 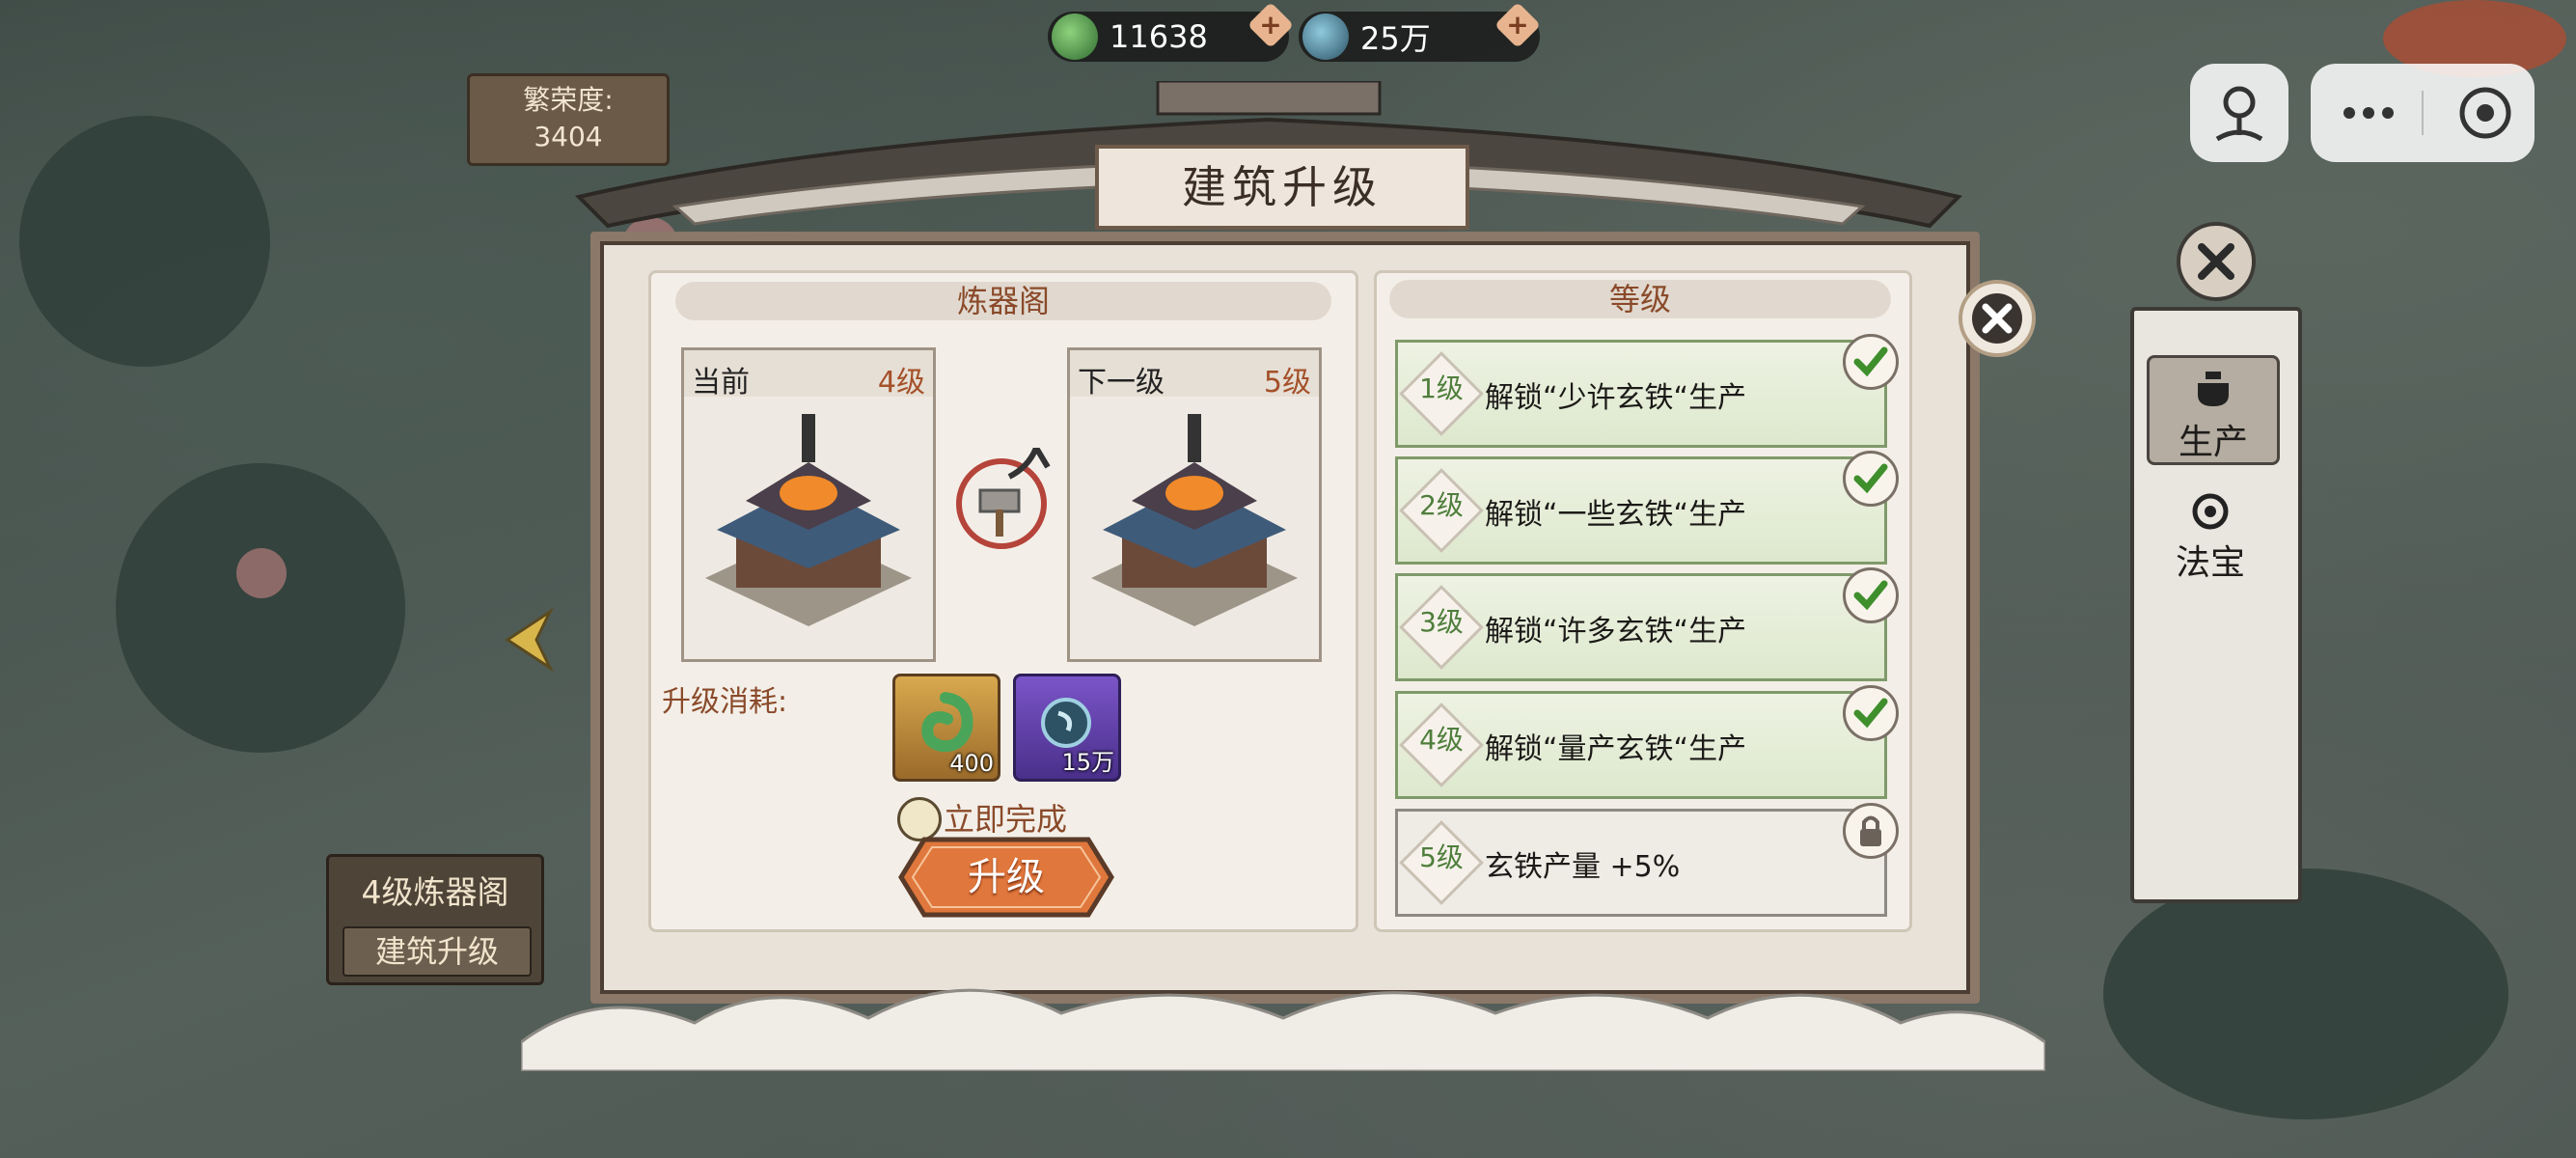 I want to click on building-level-label: 4级炼器阁, so click(x=435, y=892).